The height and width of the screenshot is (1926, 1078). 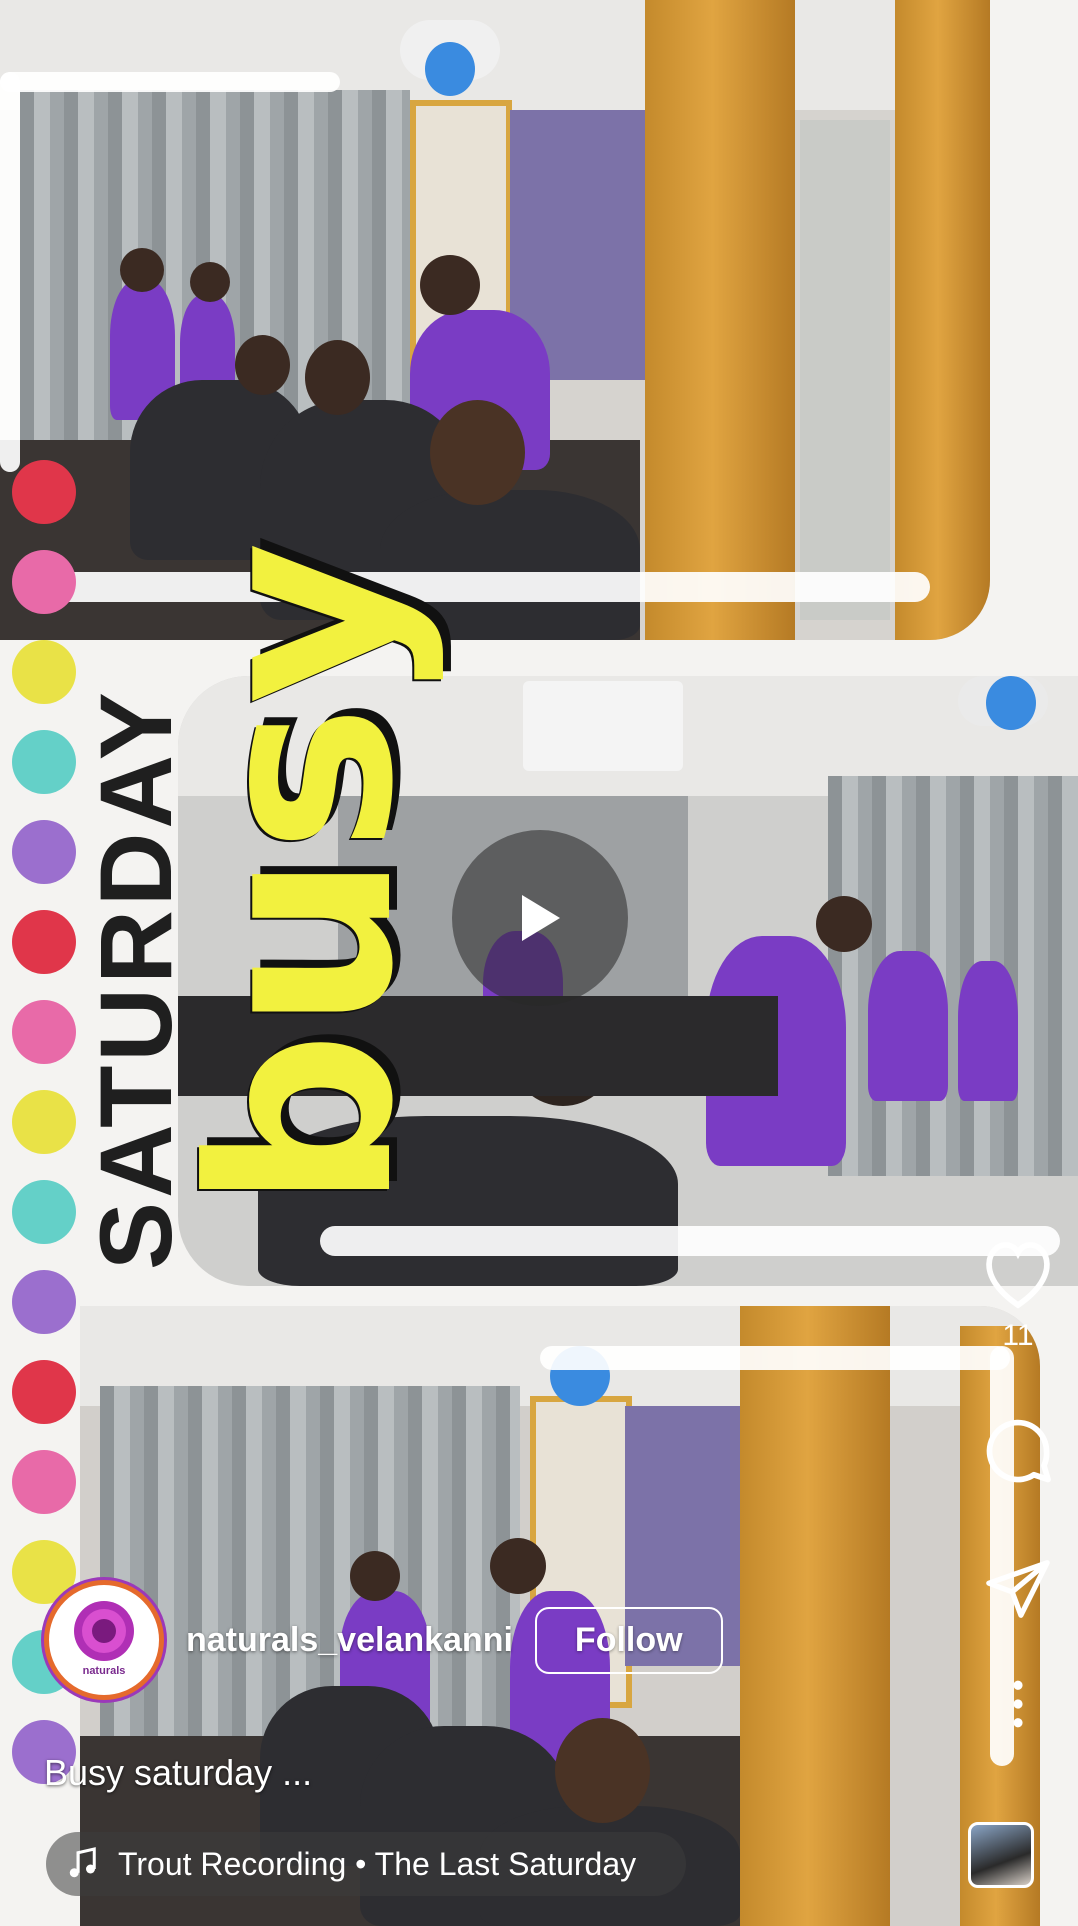 What do you see at coordinates (104, 1671) in the screenshot?
I see `logo-text: naturals` at bounding box center [104, 1671].